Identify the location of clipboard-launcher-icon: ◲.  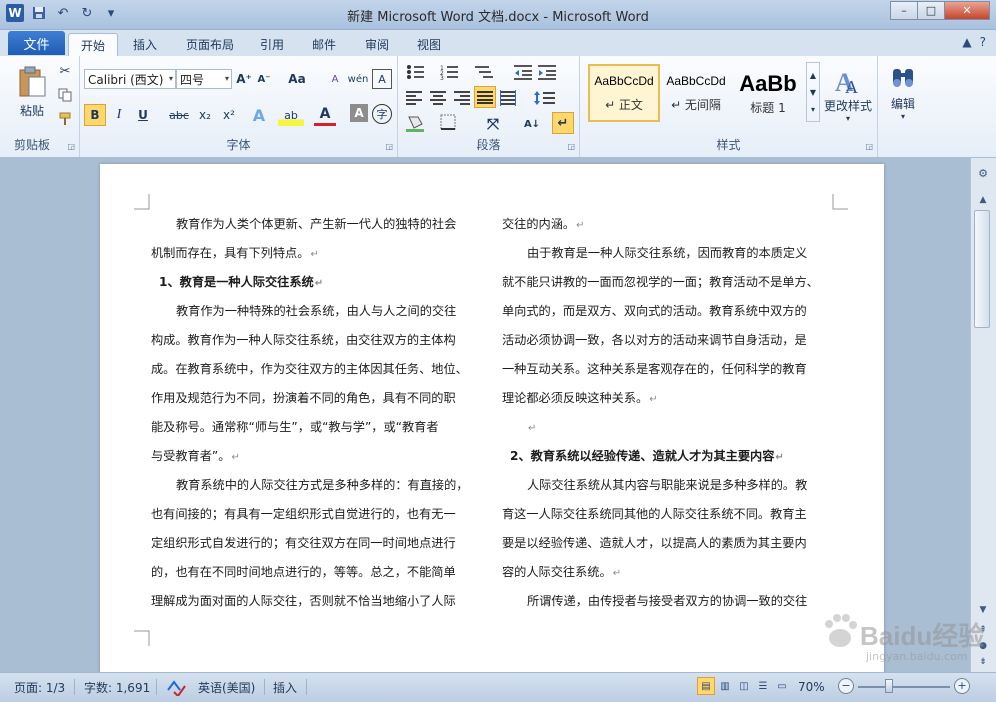
(71, 146).